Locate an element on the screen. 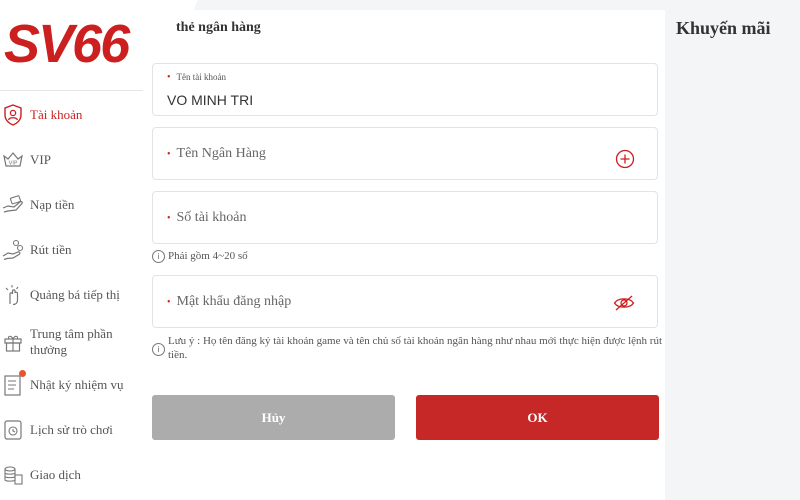 Image resolution: width=800 pixels, height=500 pixels. withdraw-coins-icon is located at coordinates (13, 250).